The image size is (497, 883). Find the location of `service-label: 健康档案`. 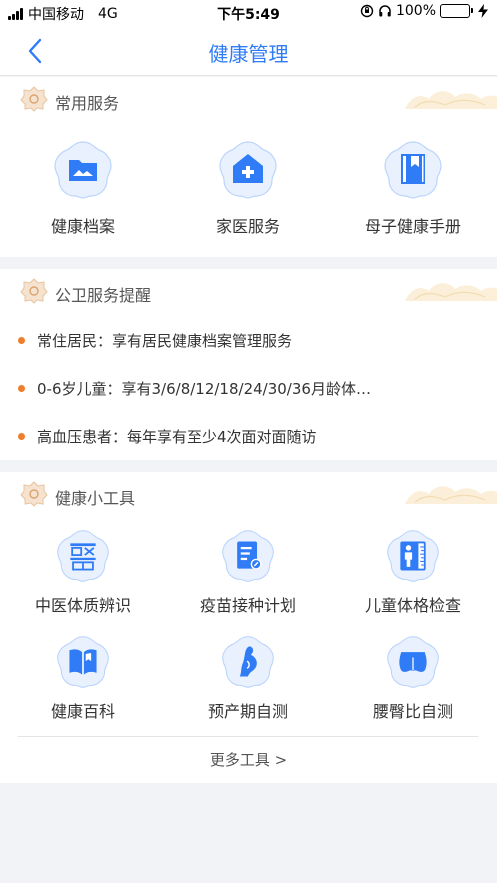

service-label: 健康档案 is located at coordinates (82, 226).